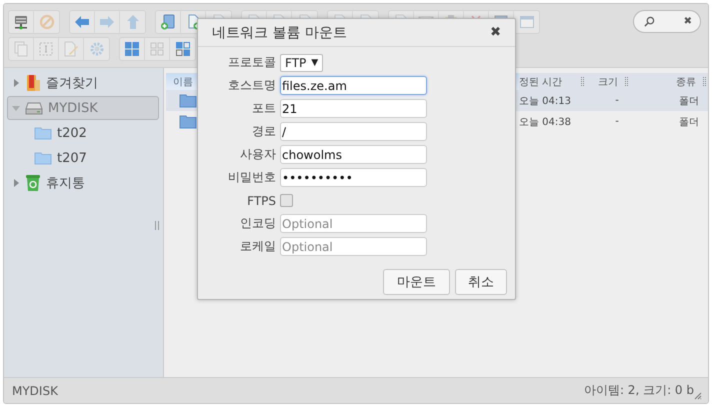  Describe the element at coordinates (257, 223) in the screenshot. I see `field-label: 인코딩` at that location.